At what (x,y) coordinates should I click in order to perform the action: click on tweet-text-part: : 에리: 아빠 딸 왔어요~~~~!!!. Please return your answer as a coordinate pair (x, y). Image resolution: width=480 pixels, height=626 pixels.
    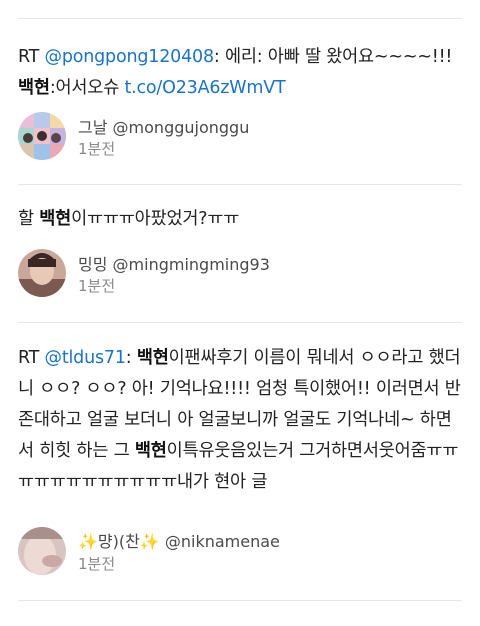
    Looking at the image, I should click on (333, 57).